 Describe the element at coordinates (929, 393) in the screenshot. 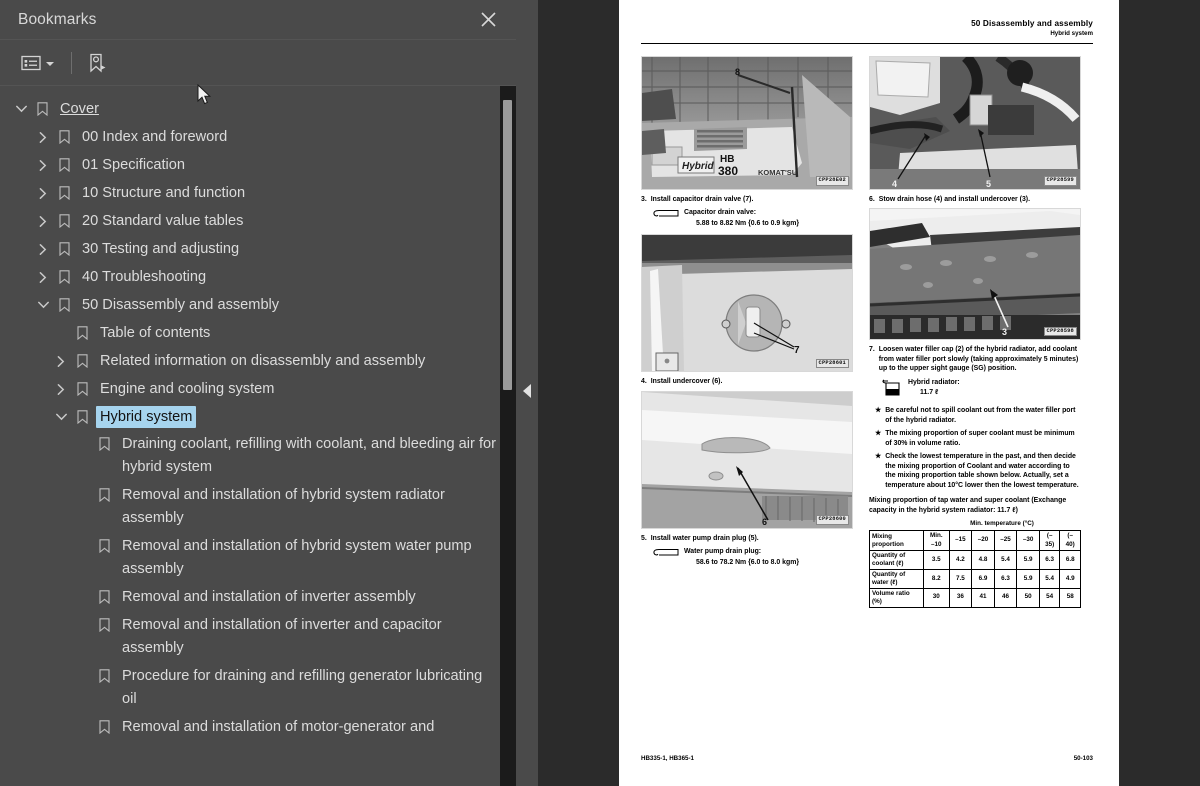

I see `spec-radiator-value: 11.7 ℓ` at that location.